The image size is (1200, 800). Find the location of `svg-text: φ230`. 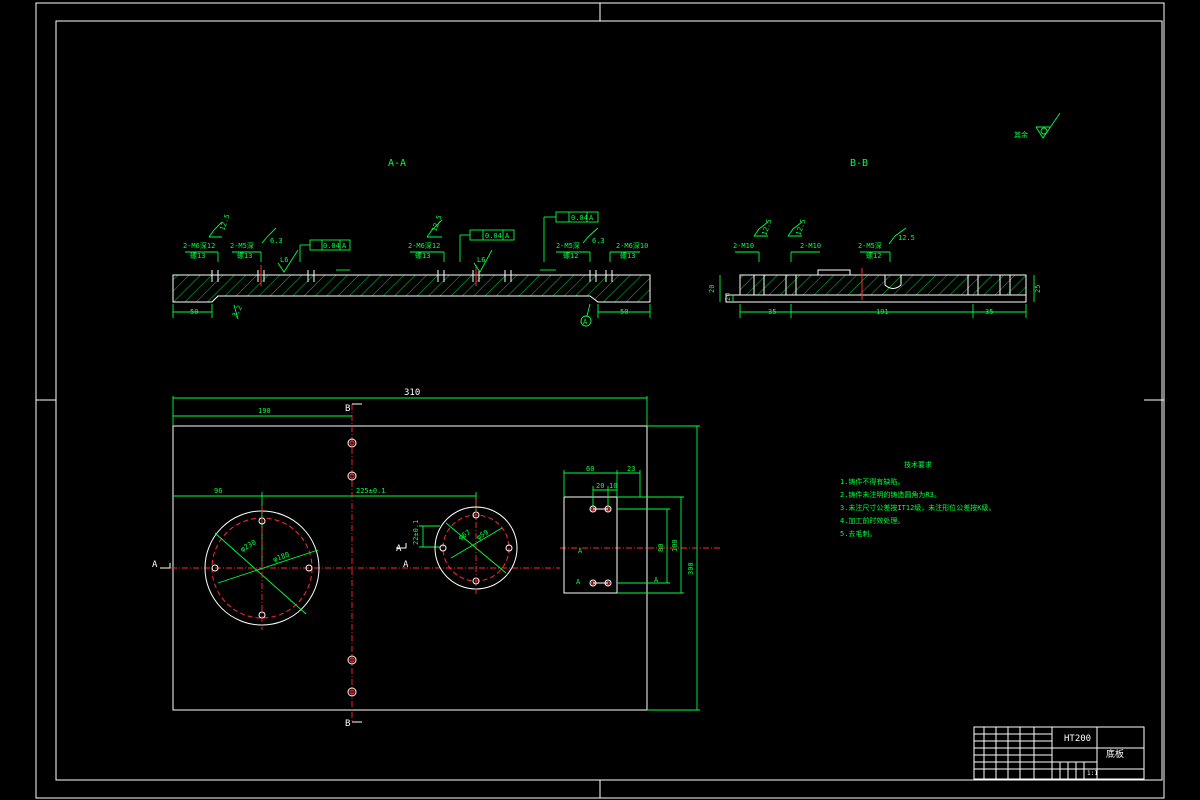

svg-text: φ230 is located at coordinates (248, 545).